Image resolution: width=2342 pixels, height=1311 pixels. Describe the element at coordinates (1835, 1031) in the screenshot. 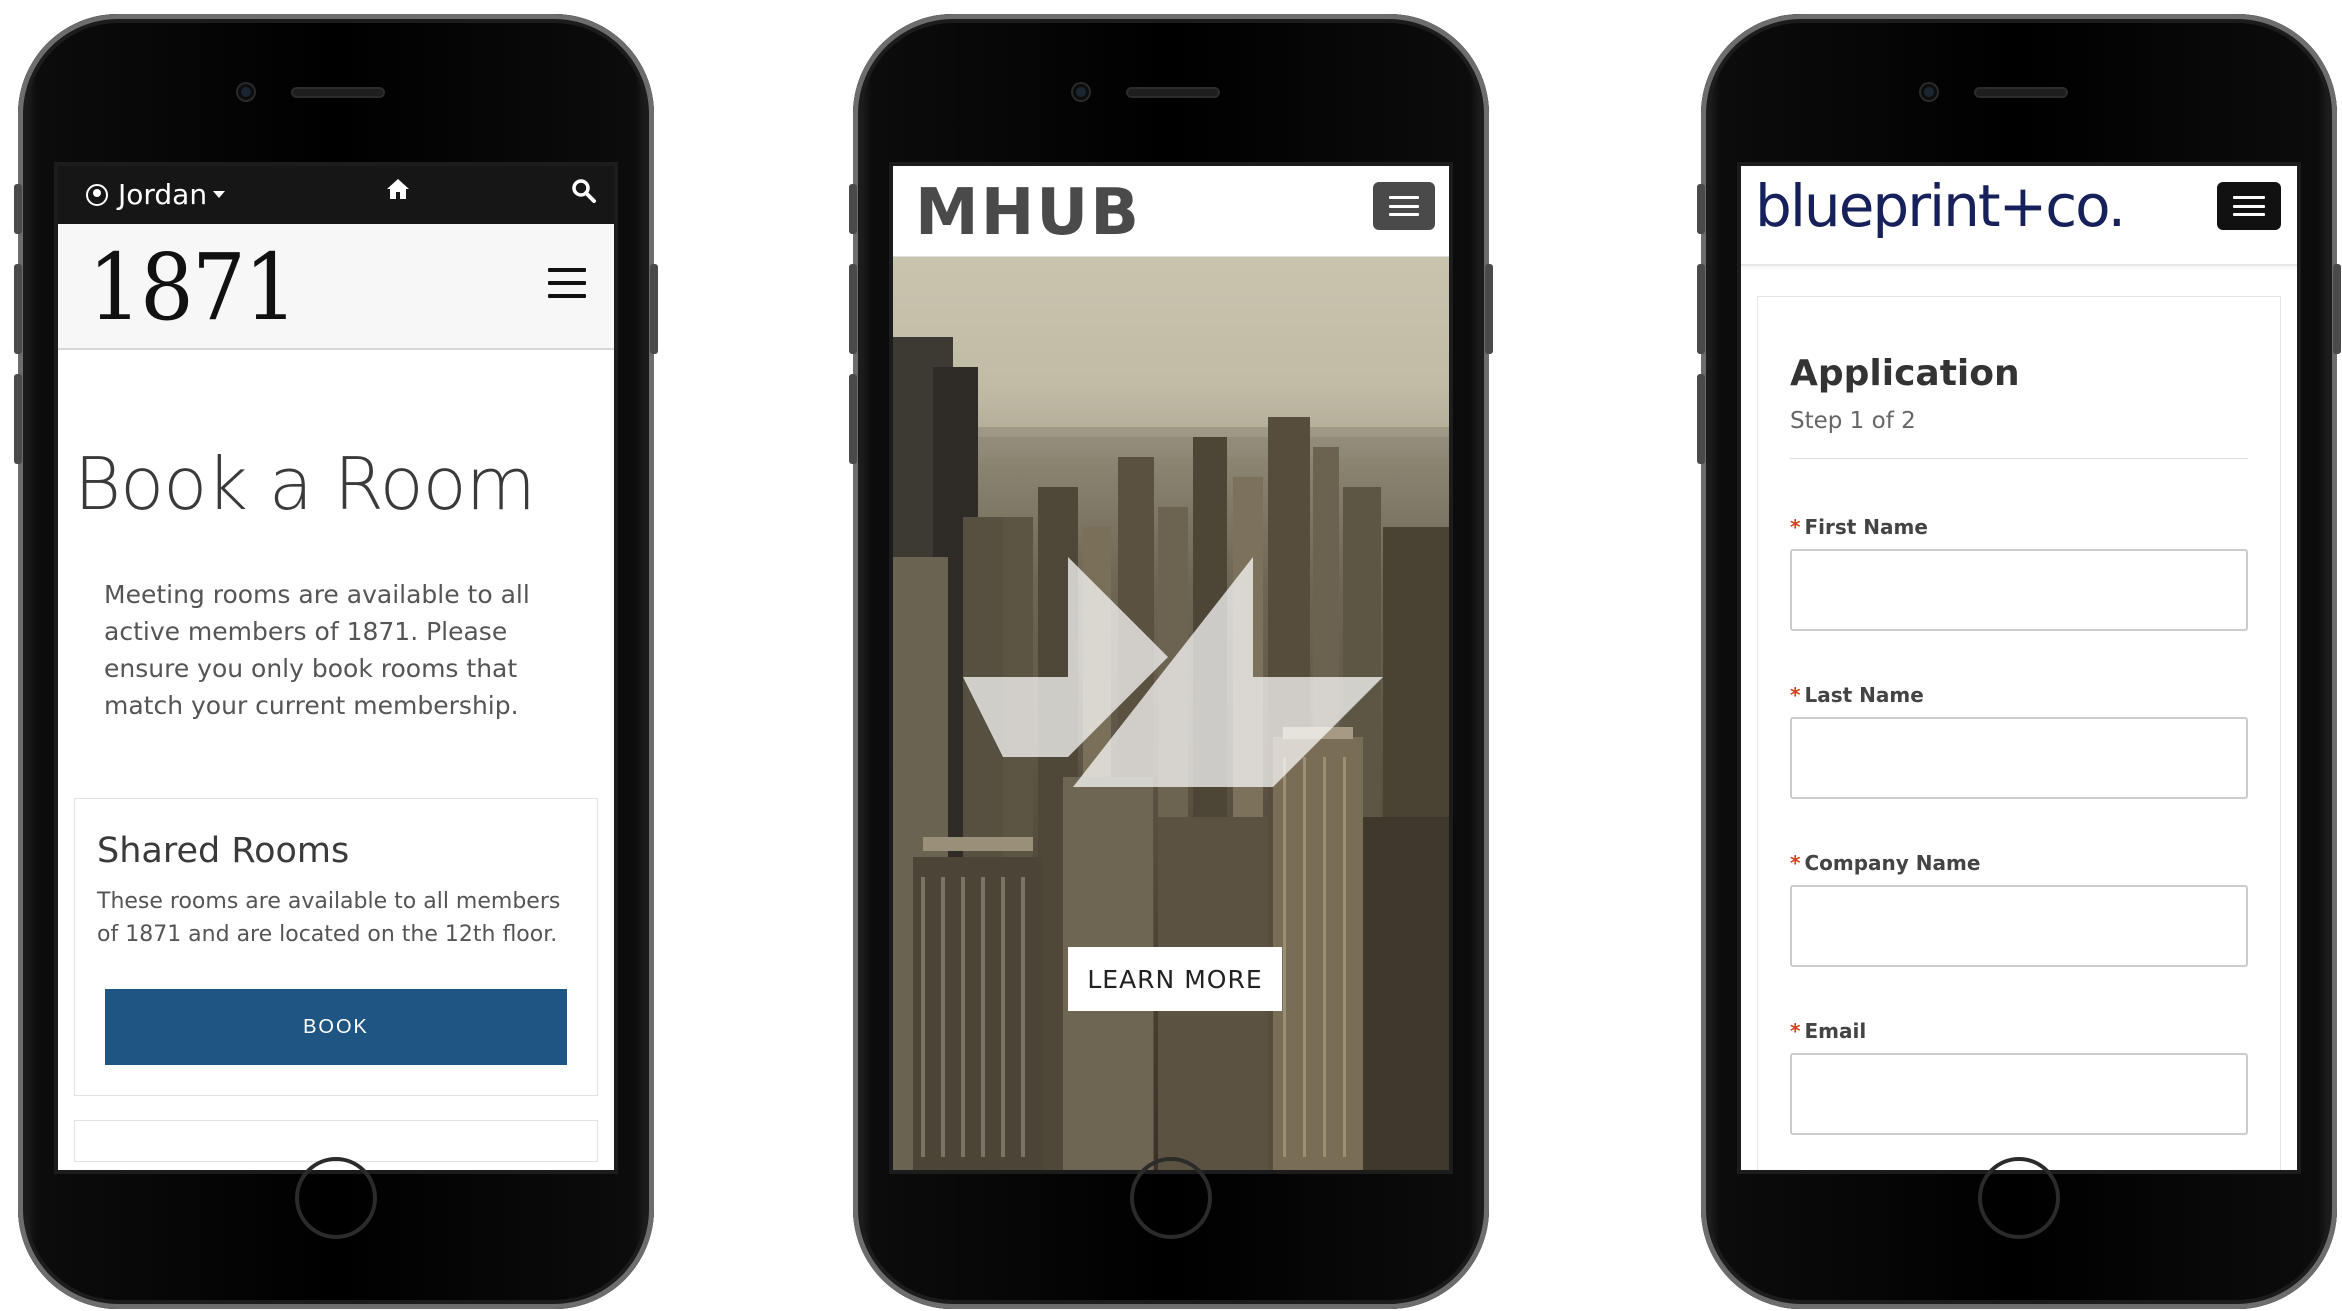

I see `email-label-text: Email` at that location.